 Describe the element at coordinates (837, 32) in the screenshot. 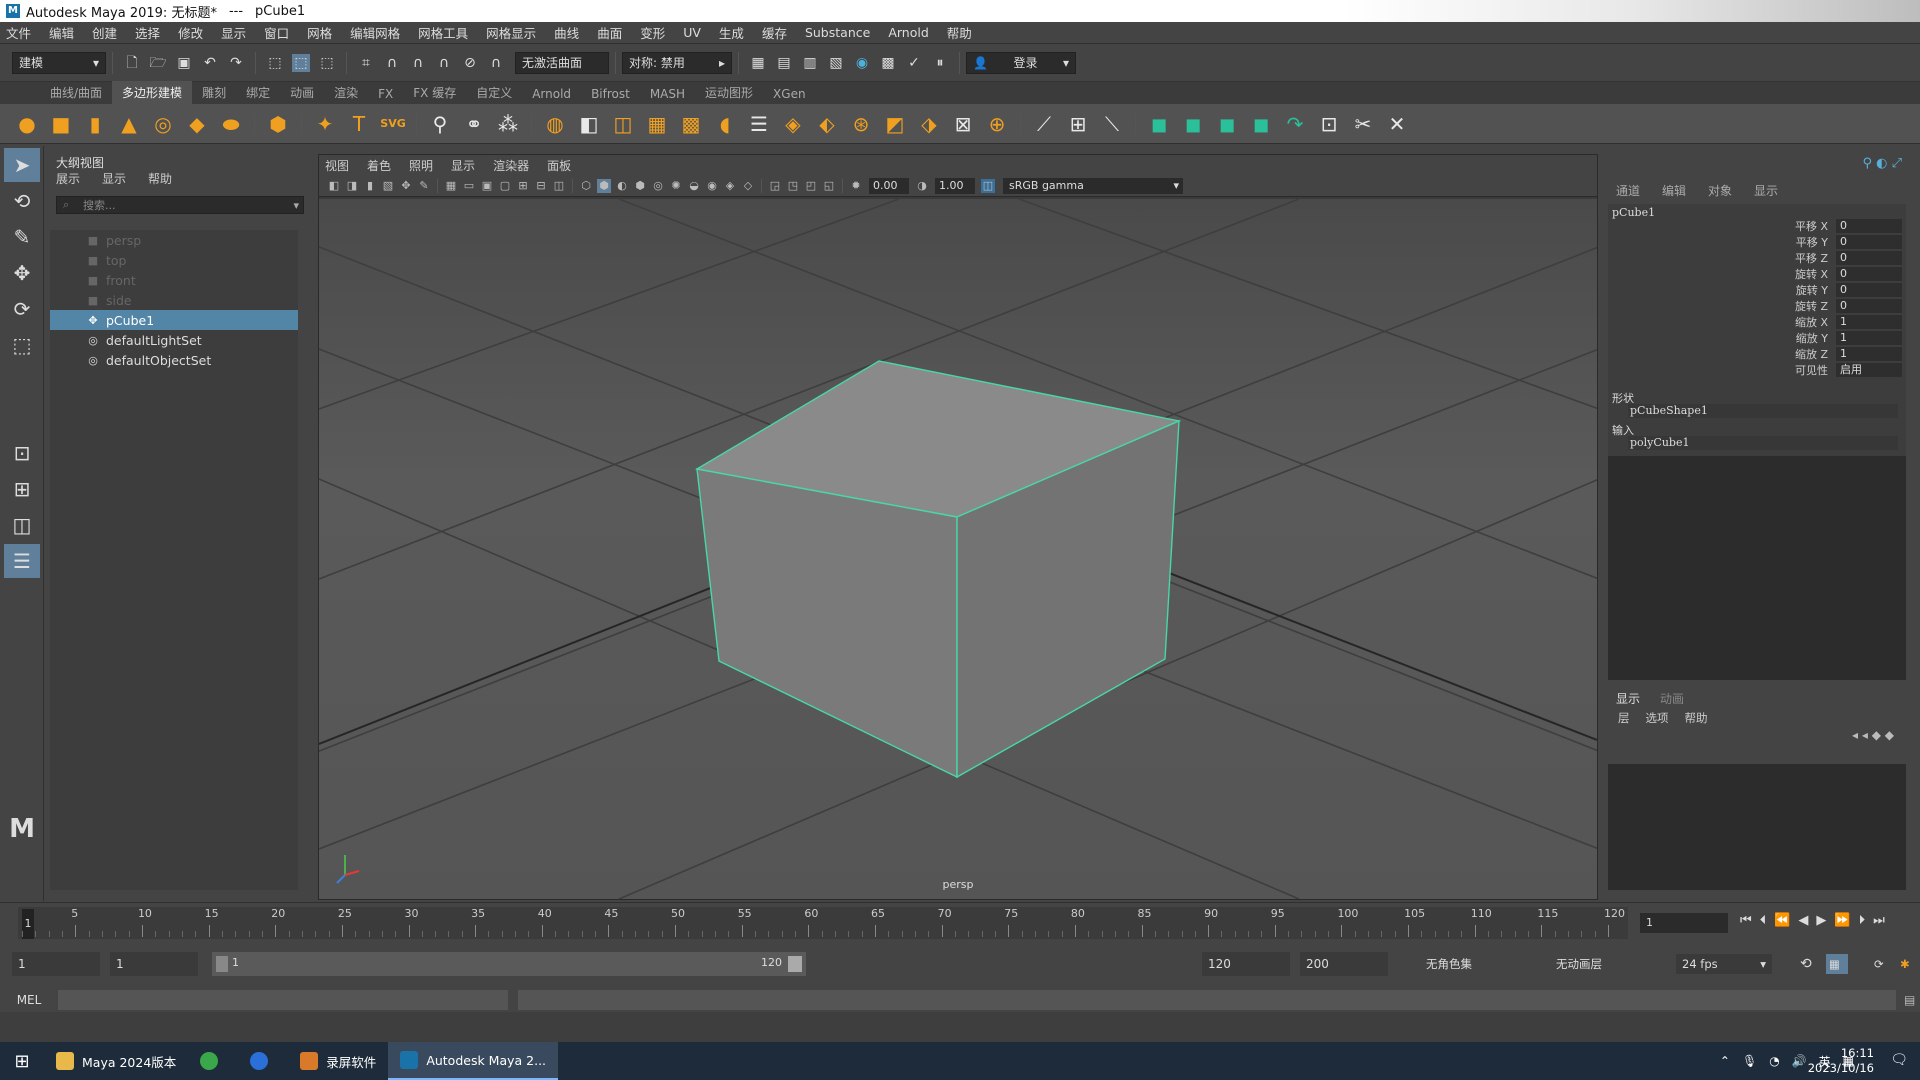

I see `menu-item: Substance` at that location.